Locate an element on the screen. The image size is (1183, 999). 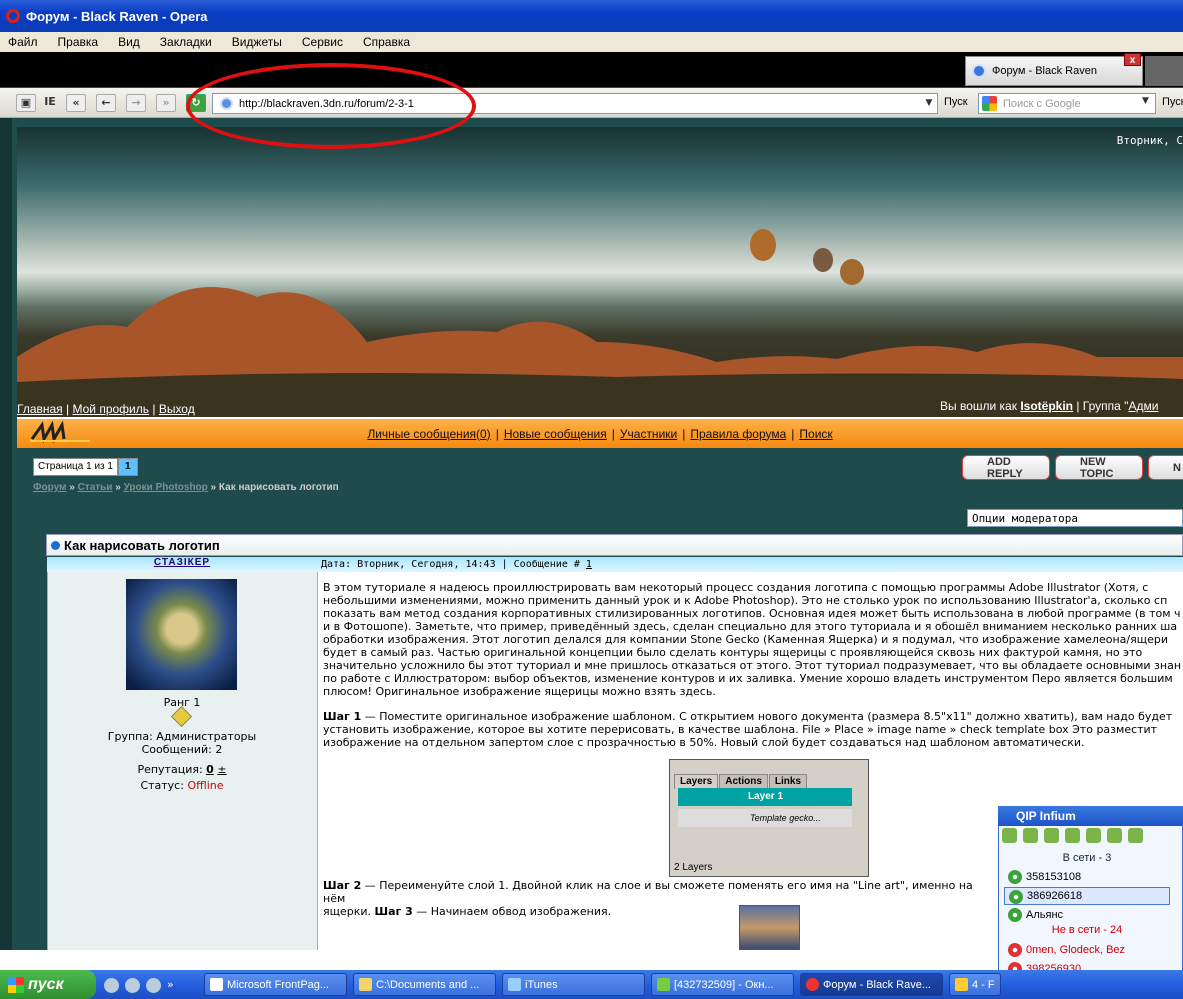
reputation: Репутация: 0 ± is located at coordinates (182, 769).